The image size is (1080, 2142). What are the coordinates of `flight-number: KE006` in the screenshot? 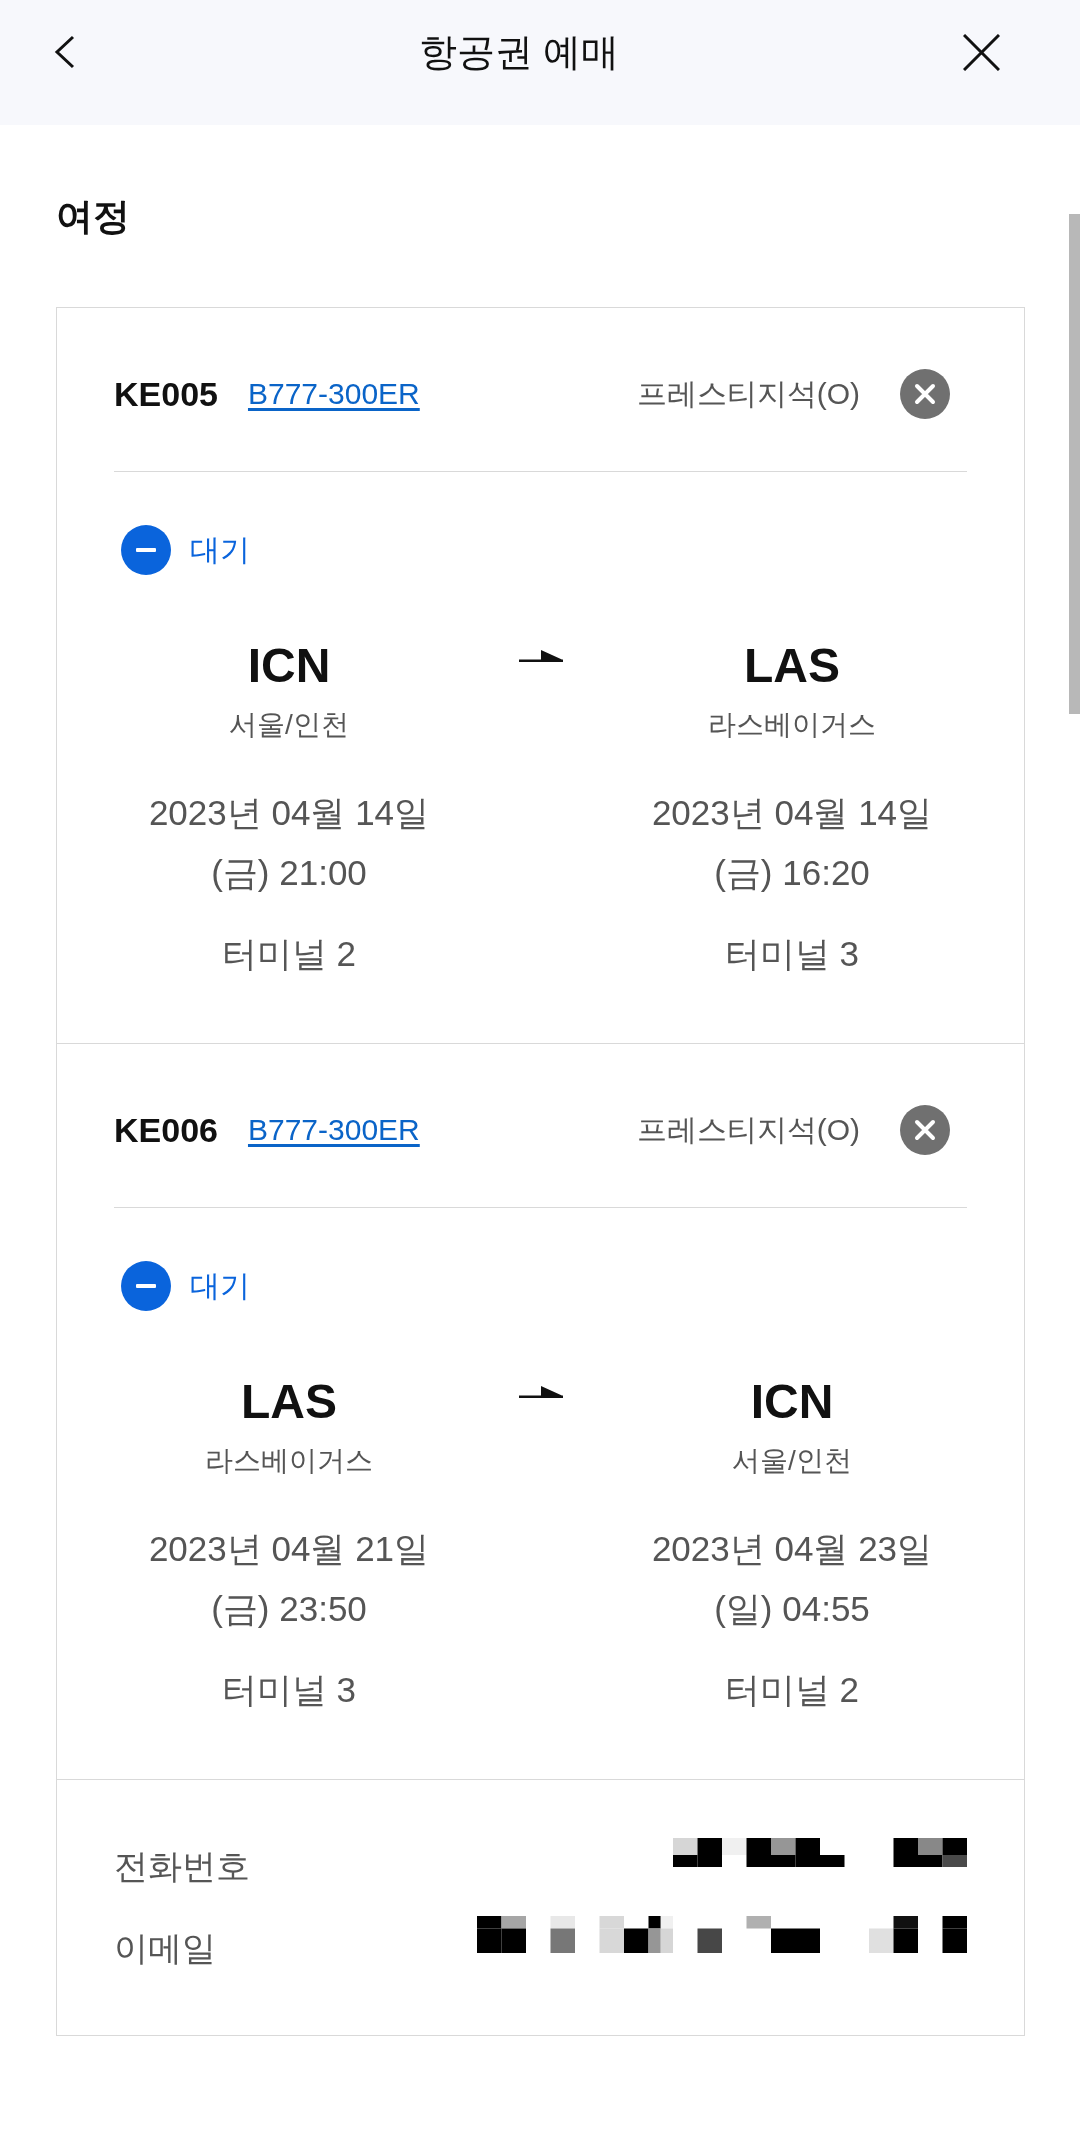 It's located at (166, 1130).